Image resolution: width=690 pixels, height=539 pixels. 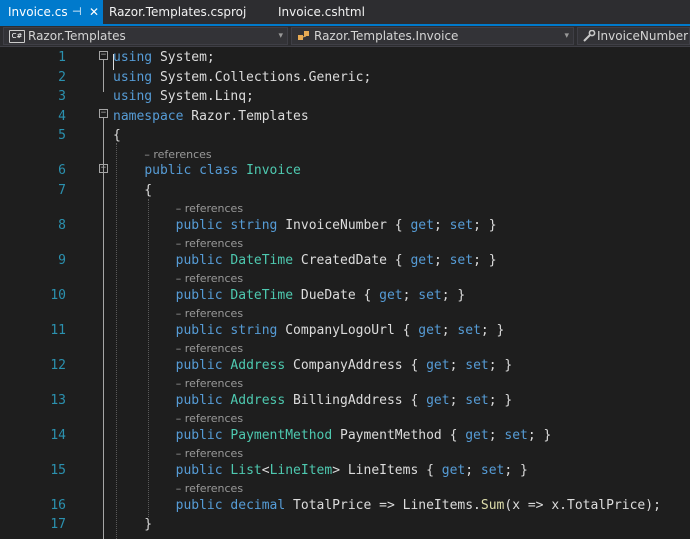 What do you see at coordinates (281, 435) in the screenshot?
I see `type-token: PaymentMethod` at bounding box center [281, 435].